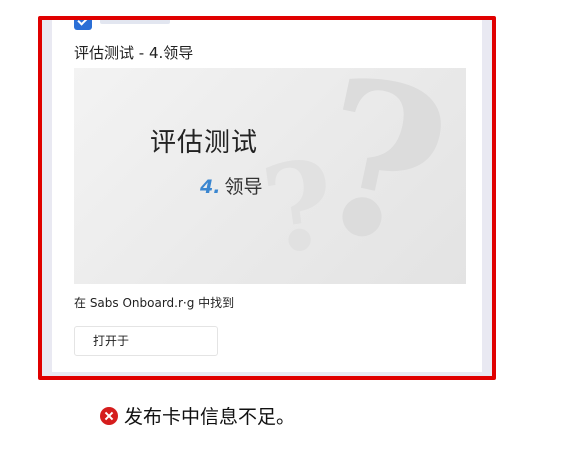  I want to click on error-x-icon, so click(109, 415).